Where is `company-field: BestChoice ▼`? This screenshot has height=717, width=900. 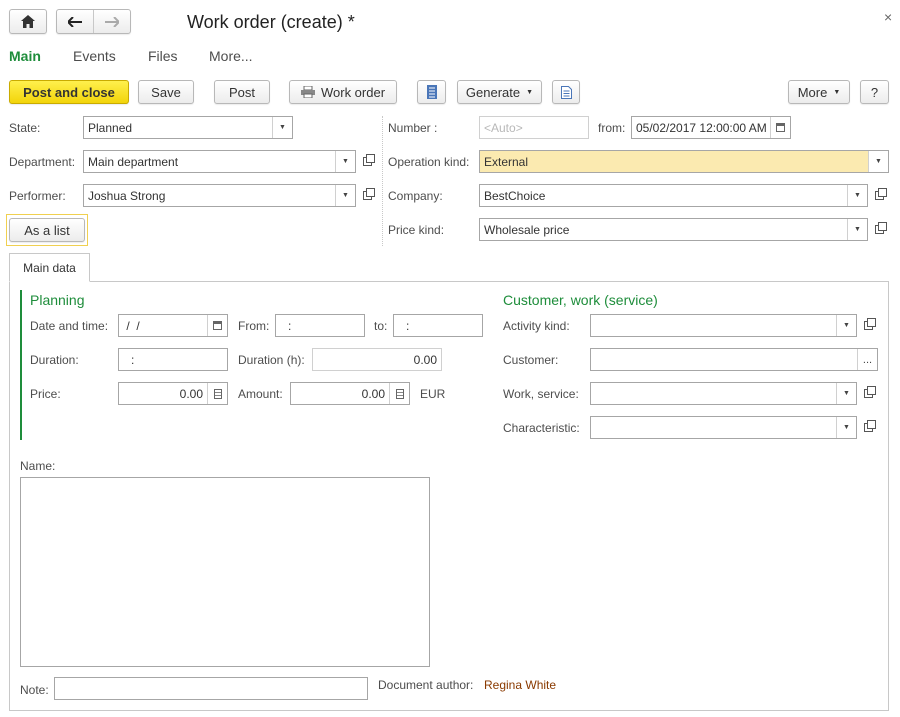
company-field: BestChoice ▼ is located at coordinates (673, 195).